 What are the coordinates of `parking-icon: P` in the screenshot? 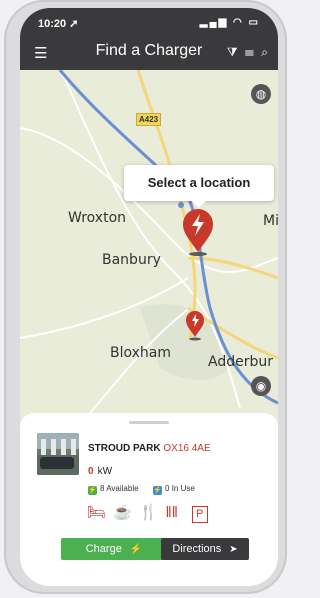 It's located at (199, 514).